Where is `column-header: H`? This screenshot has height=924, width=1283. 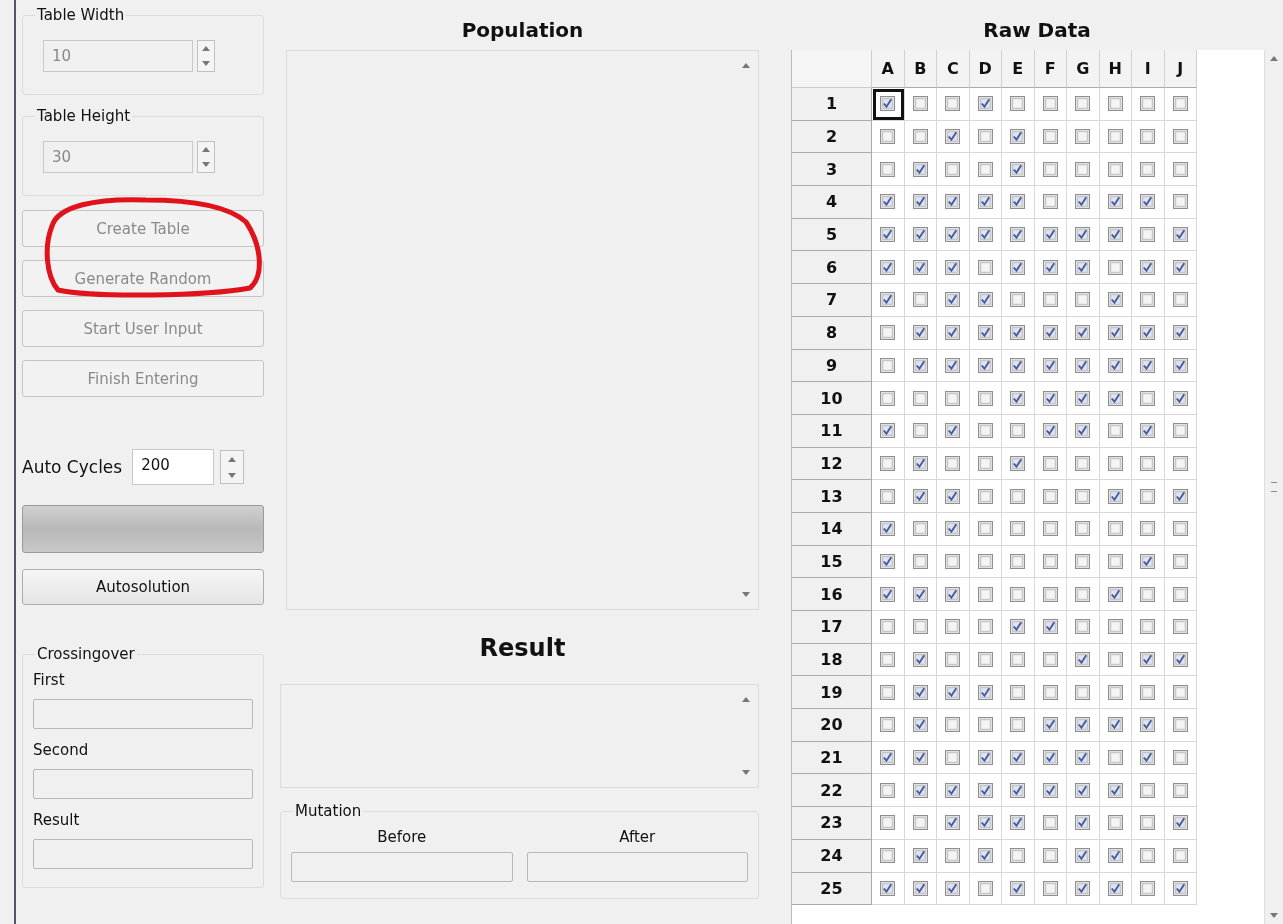 column-header: H is located at coordinates (1115, 69).